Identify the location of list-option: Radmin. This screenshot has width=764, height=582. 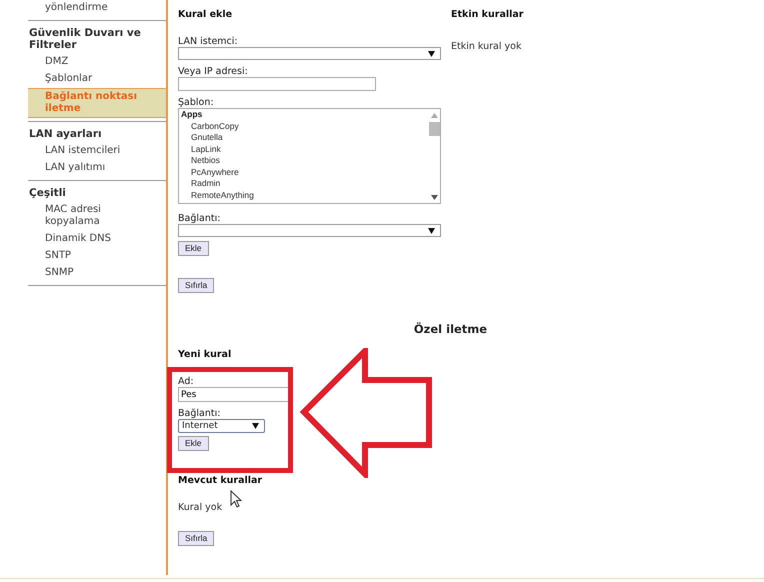
(303, 184).